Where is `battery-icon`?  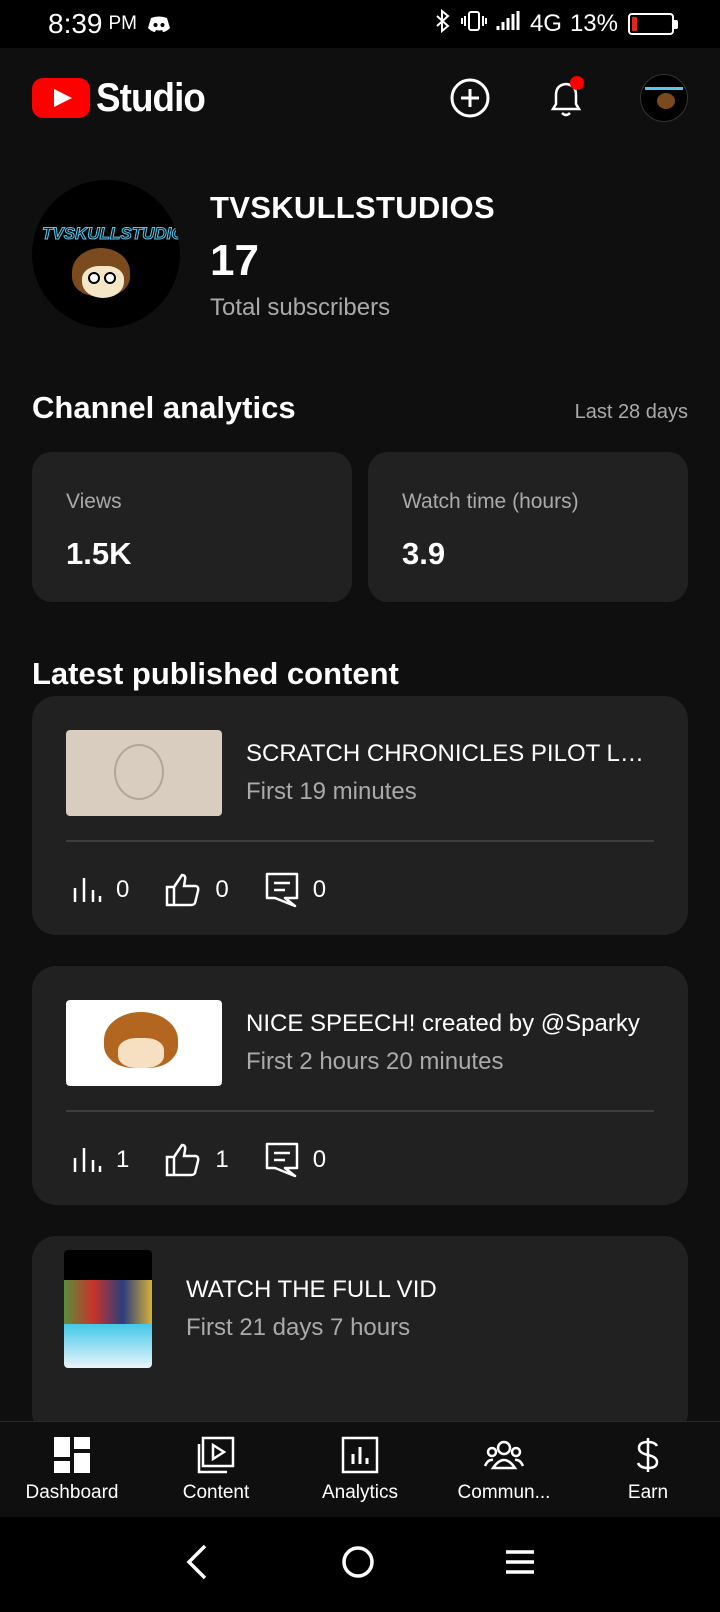 battery-icon is located at coordinates (653, 24).